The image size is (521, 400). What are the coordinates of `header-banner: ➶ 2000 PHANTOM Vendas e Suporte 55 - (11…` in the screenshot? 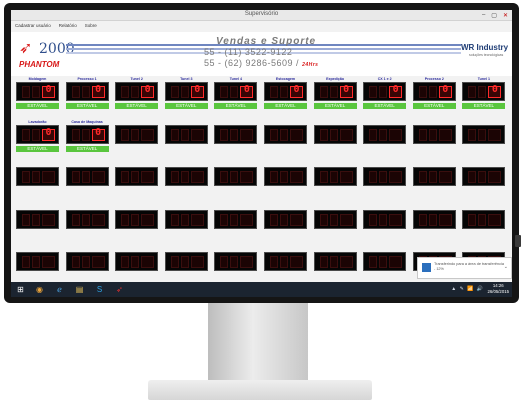 It's located at (261, 54).